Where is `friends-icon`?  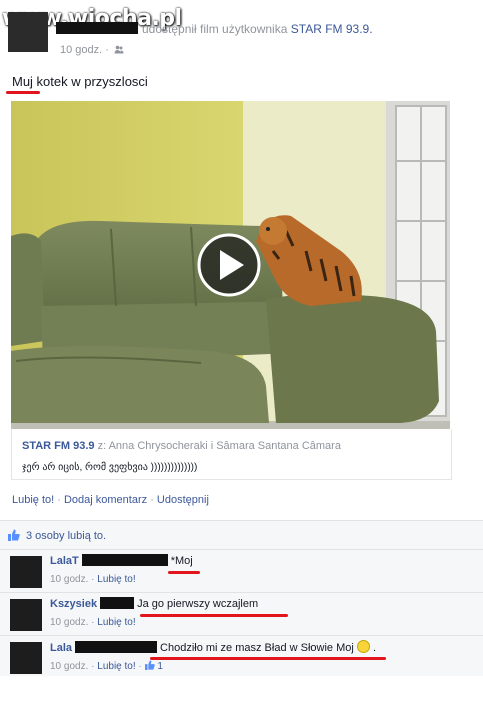 friends-icon is located at coordinates (119, 49).